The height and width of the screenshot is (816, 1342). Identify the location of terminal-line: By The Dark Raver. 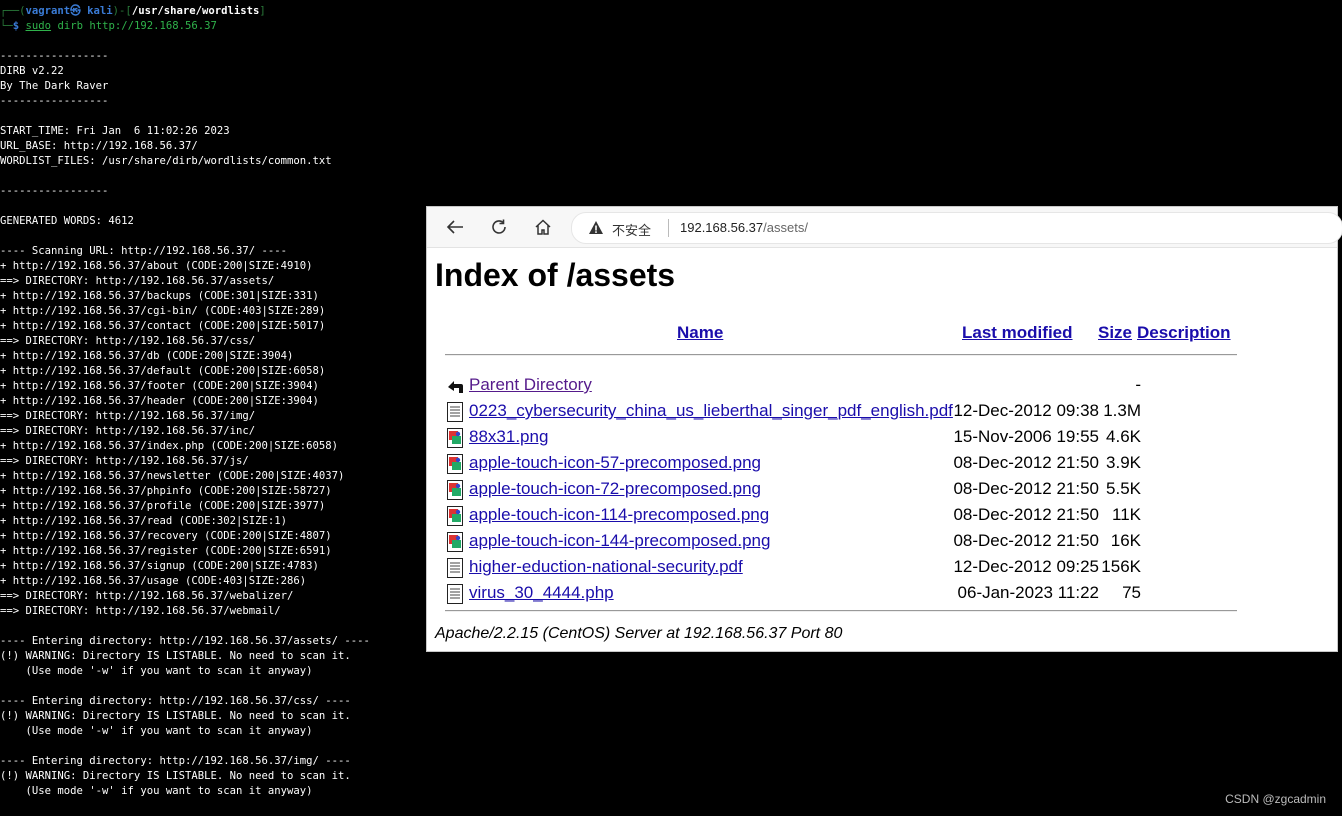
(54, 86).